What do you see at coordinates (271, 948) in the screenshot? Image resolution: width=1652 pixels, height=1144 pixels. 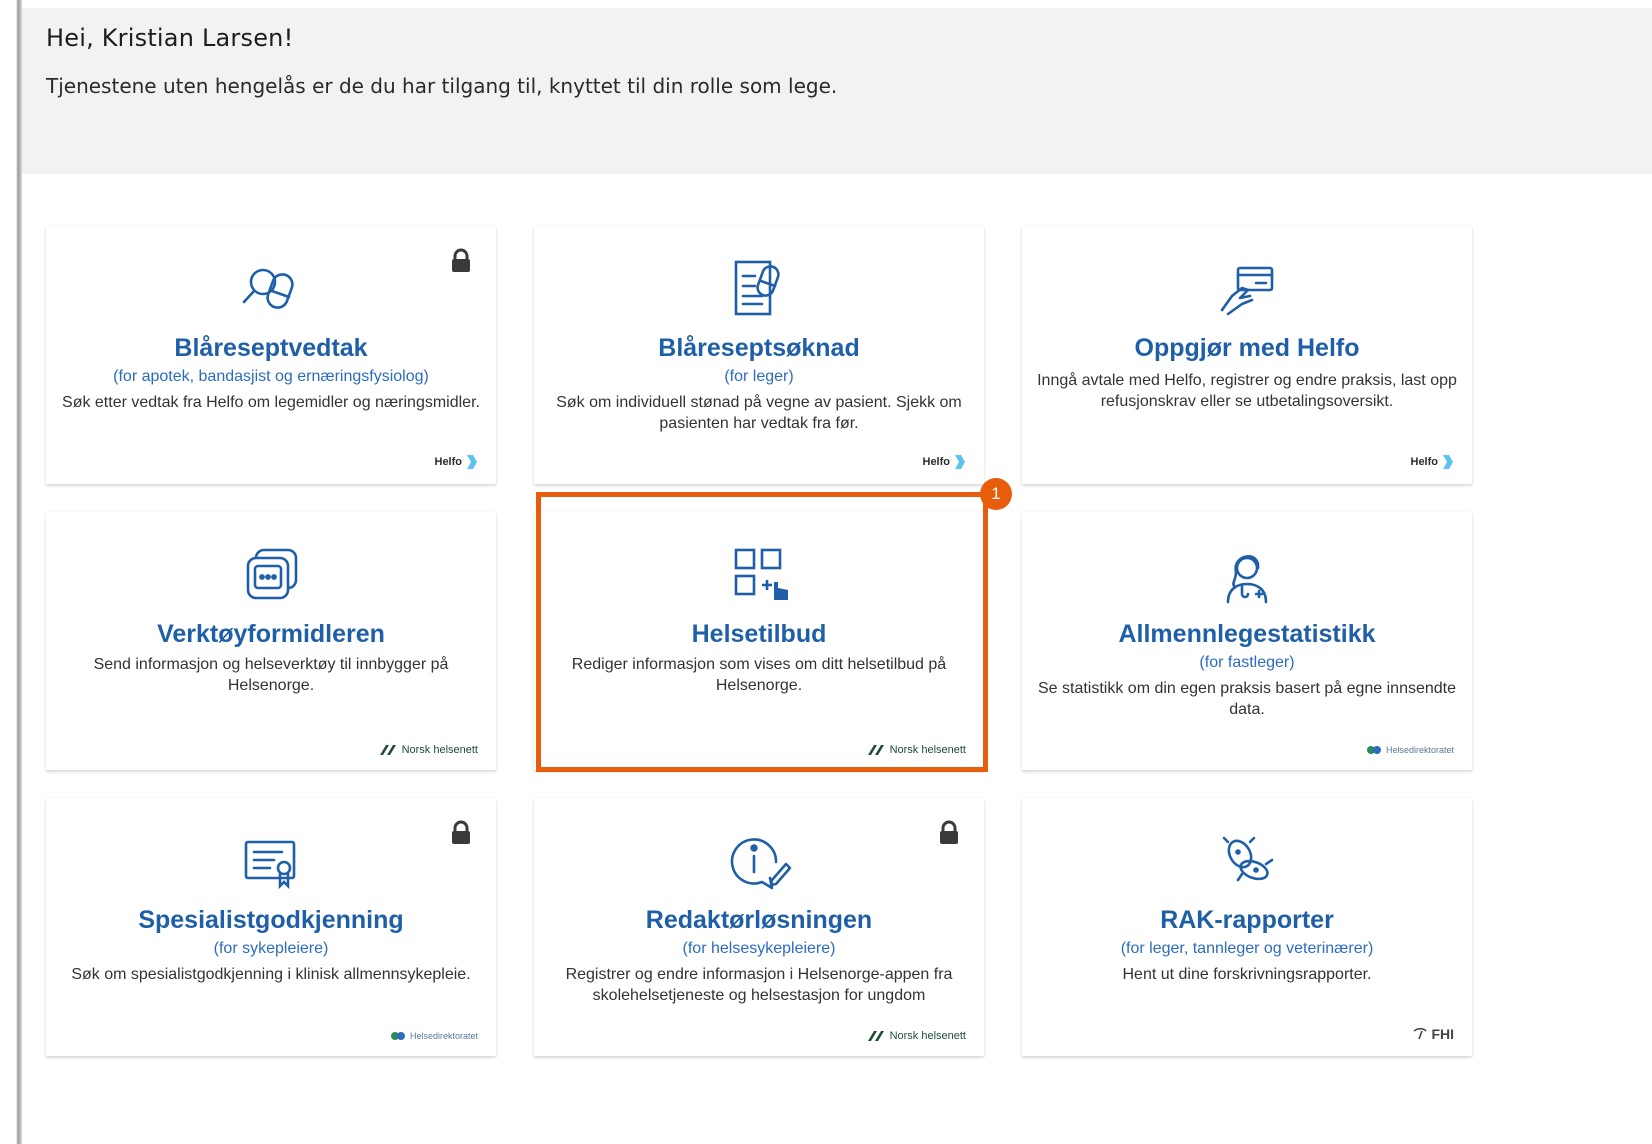 I see `card-subtitle: (for sykepleiere)` at bounding box center [271, 948].